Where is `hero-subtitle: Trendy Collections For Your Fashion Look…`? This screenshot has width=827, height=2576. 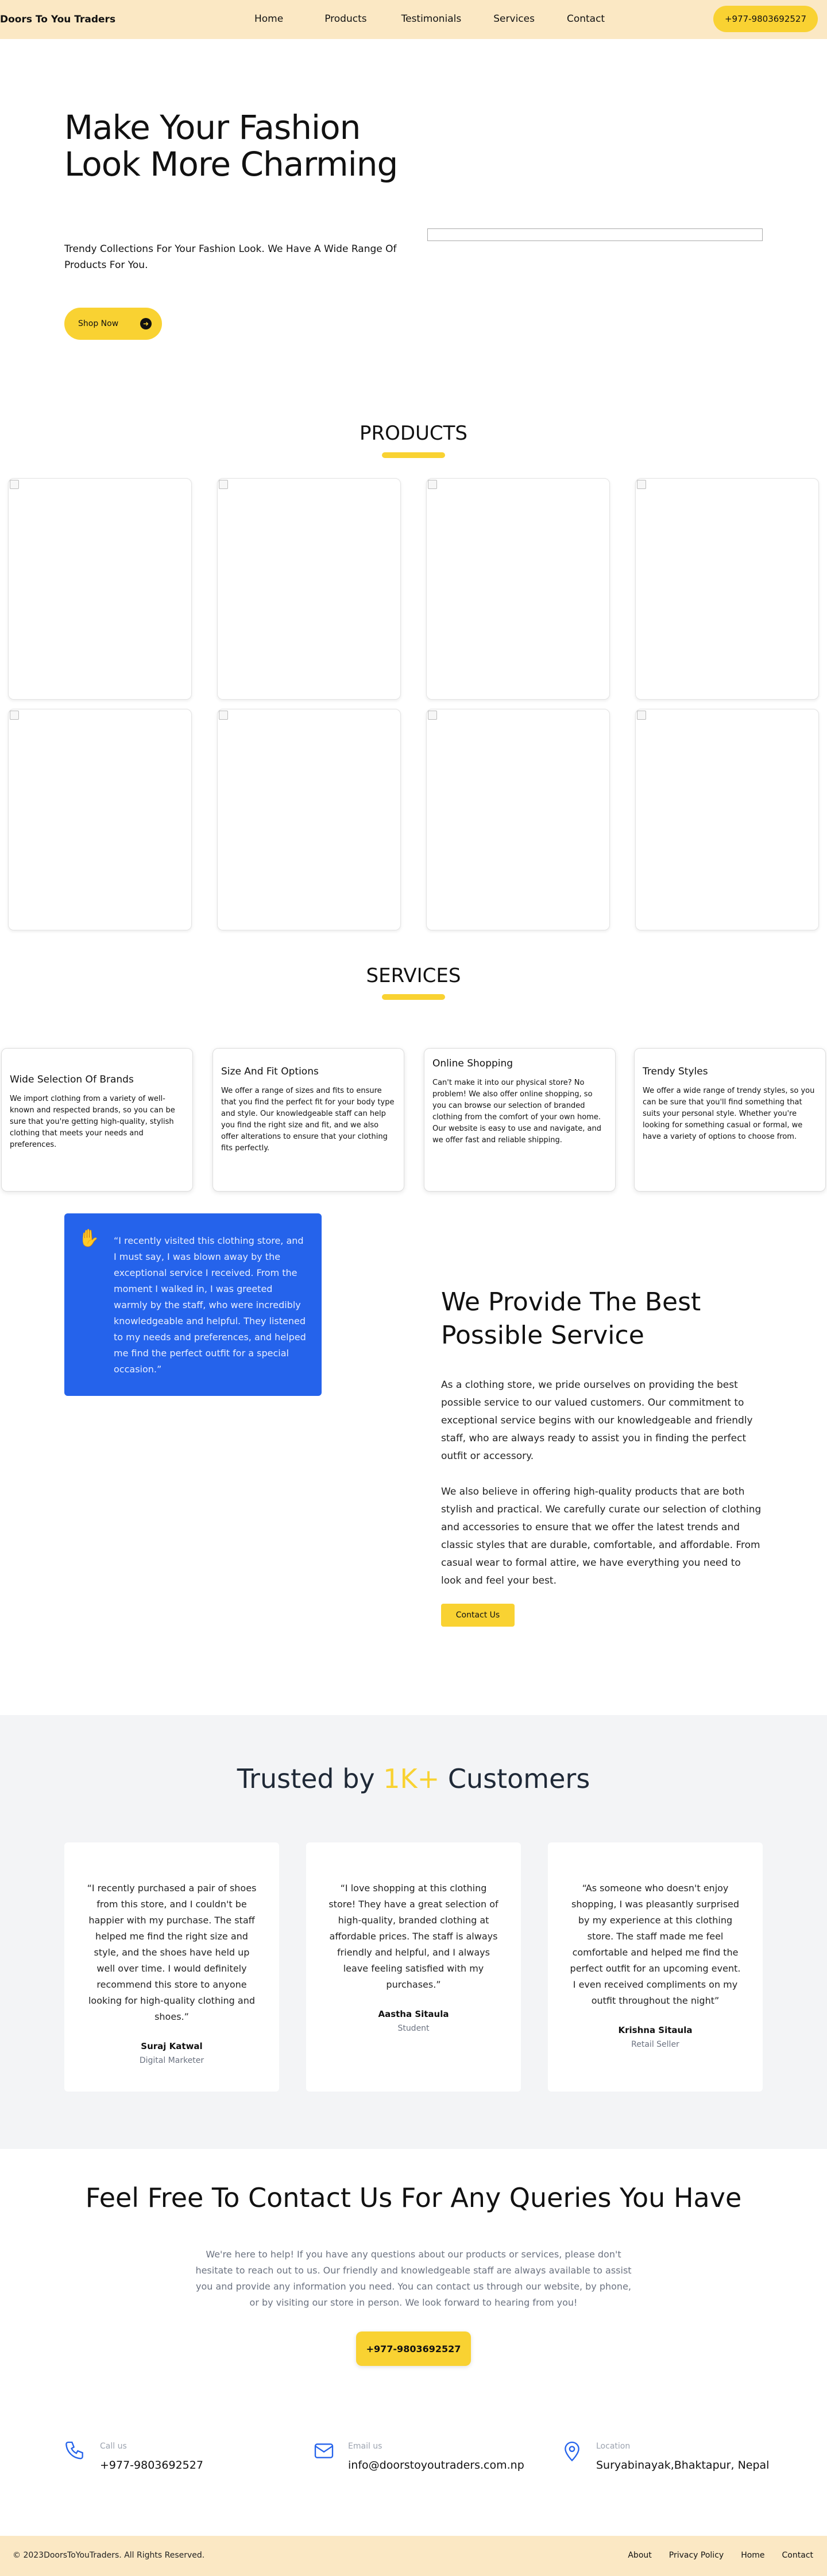
hero-subtitle: Trendy Collections For Your Fashion Look… is located at coordinates (230, 257).